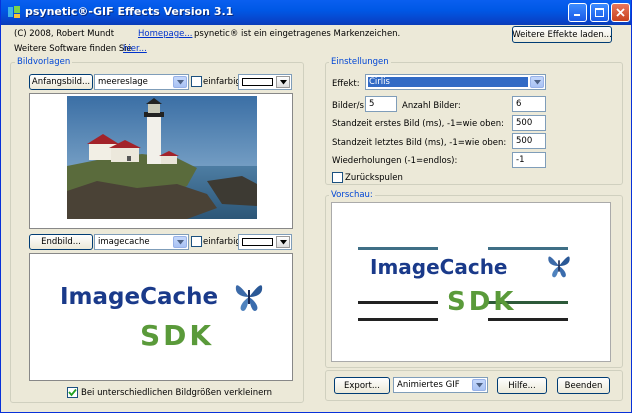 The width and height of the screenshot is (632, 413). What do you see at coordinates (448, 82) in the screenshot?
I see `effect-combo-highlight` at bounding box center [448, 82].